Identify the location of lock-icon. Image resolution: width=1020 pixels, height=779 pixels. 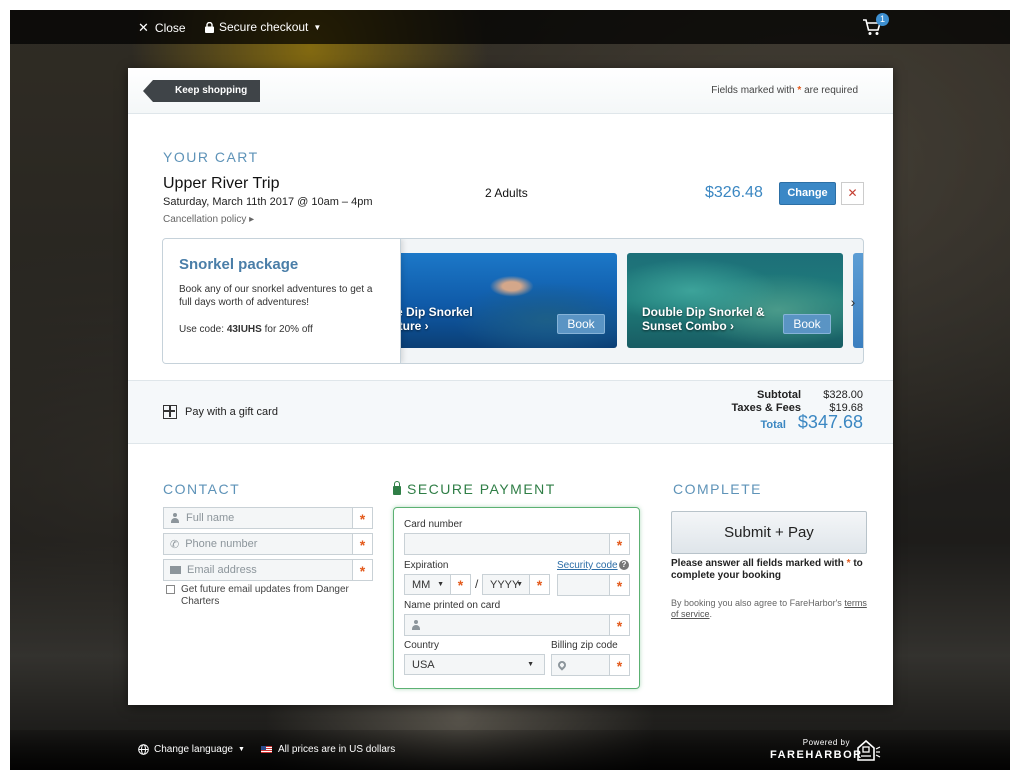
(397, 488).